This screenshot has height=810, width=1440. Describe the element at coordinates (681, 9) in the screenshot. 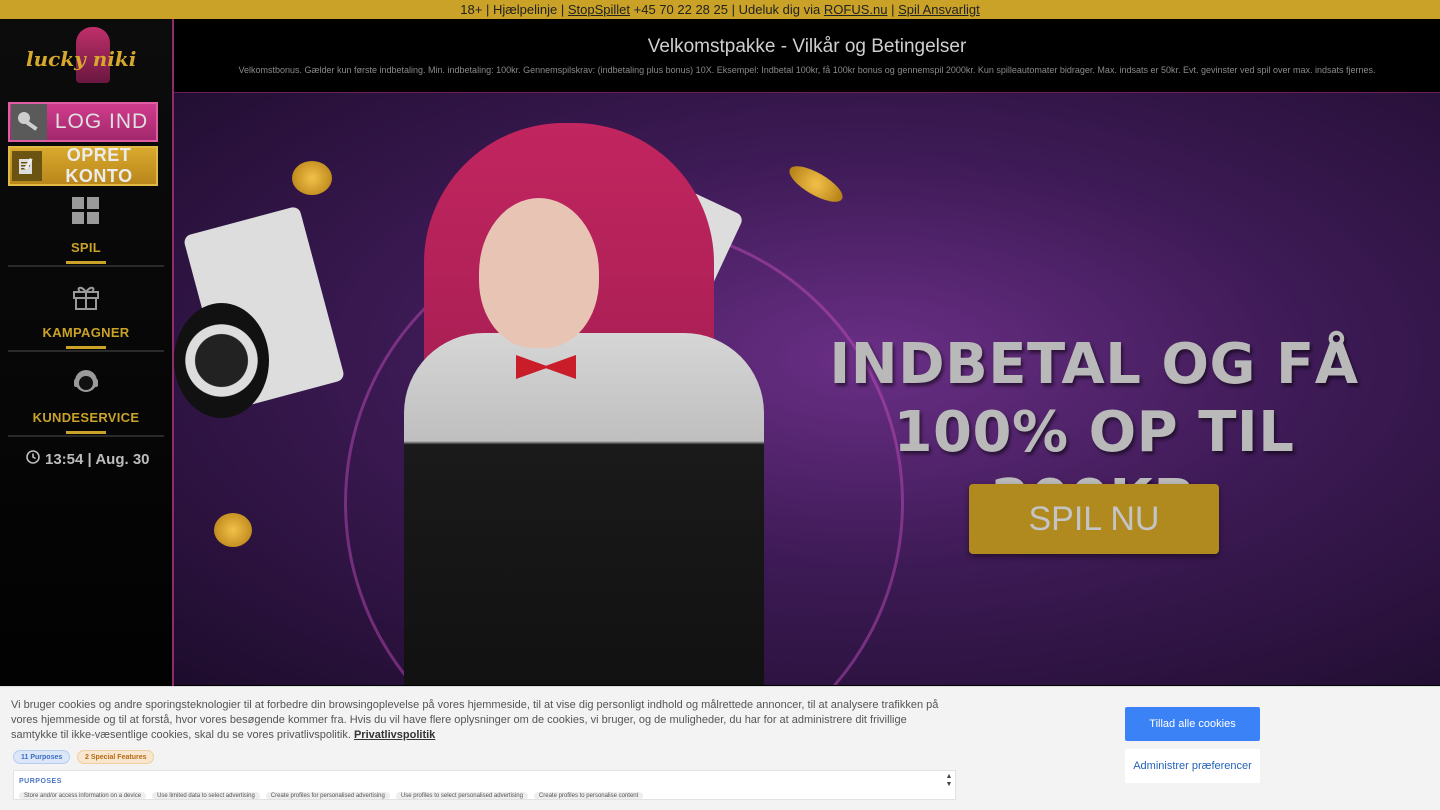

I see `helpline-phone: +45 70 22 28 25` at that location.